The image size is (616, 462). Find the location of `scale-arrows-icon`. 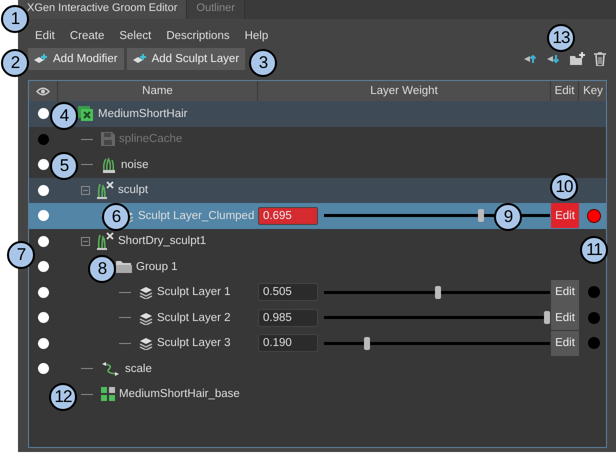

scale-arrows-icon is located at coordinates (111, 368).